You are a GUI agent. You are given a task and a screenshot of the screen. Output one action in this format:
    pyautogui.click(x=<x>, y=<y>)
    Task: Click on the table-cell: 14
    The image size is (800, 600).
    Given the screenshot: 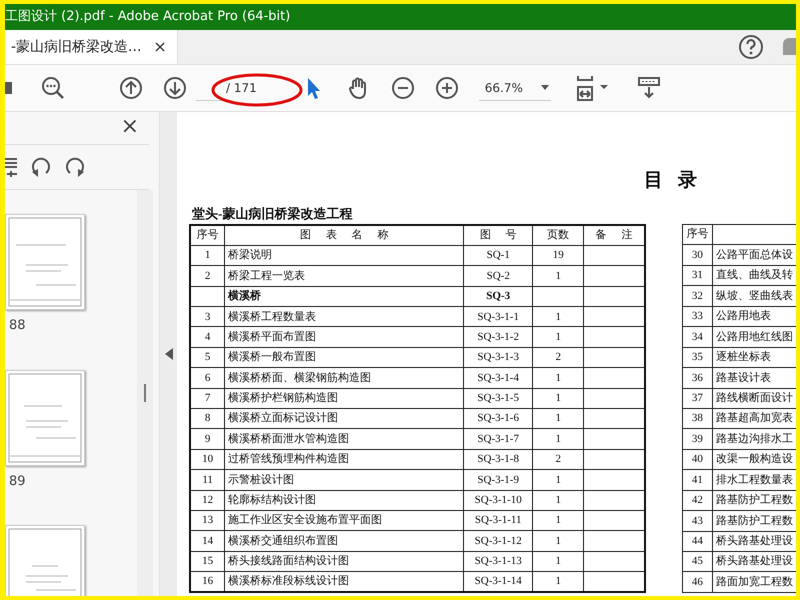 What is the action you would take?
    pyautogui.click(x=207, y=541)
    